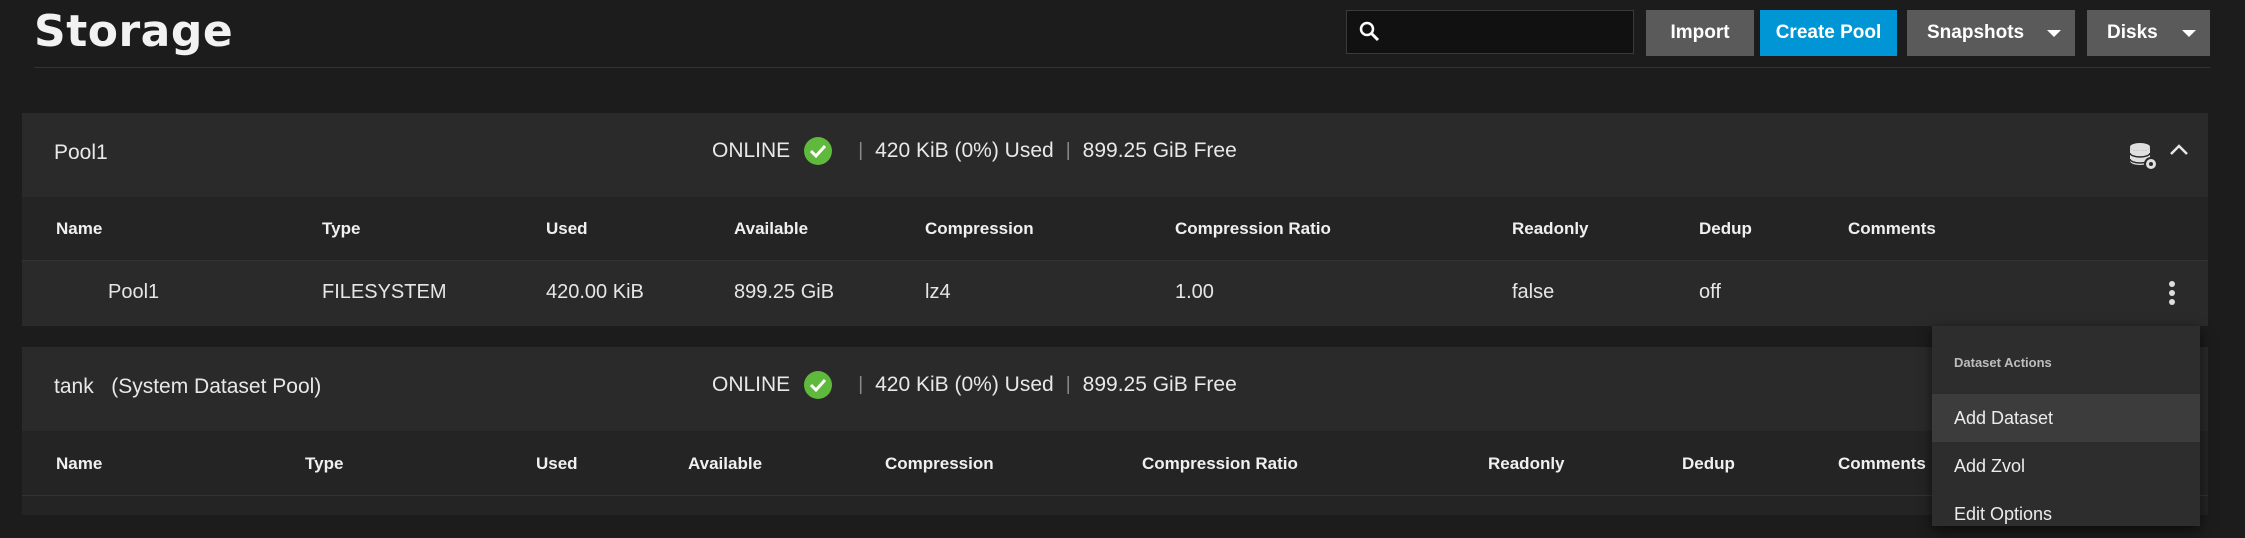  Describe the element at coordinates (2132, 32) in the screenshot. I see `disks-button-label: Disks` at that location.